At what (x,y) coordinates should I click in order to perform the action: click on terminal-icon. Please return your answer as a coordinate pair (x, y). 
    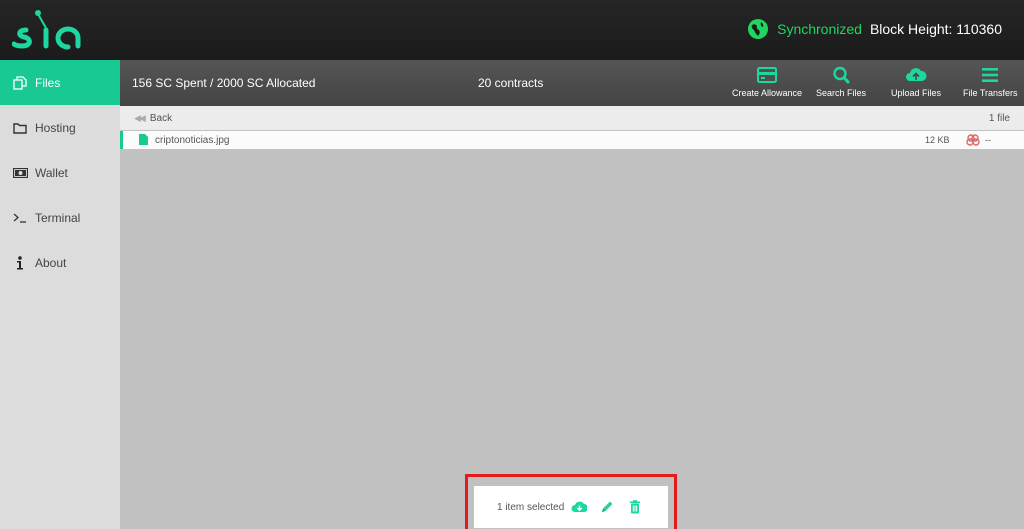
    Looking at the image, I should click on (20, 218).